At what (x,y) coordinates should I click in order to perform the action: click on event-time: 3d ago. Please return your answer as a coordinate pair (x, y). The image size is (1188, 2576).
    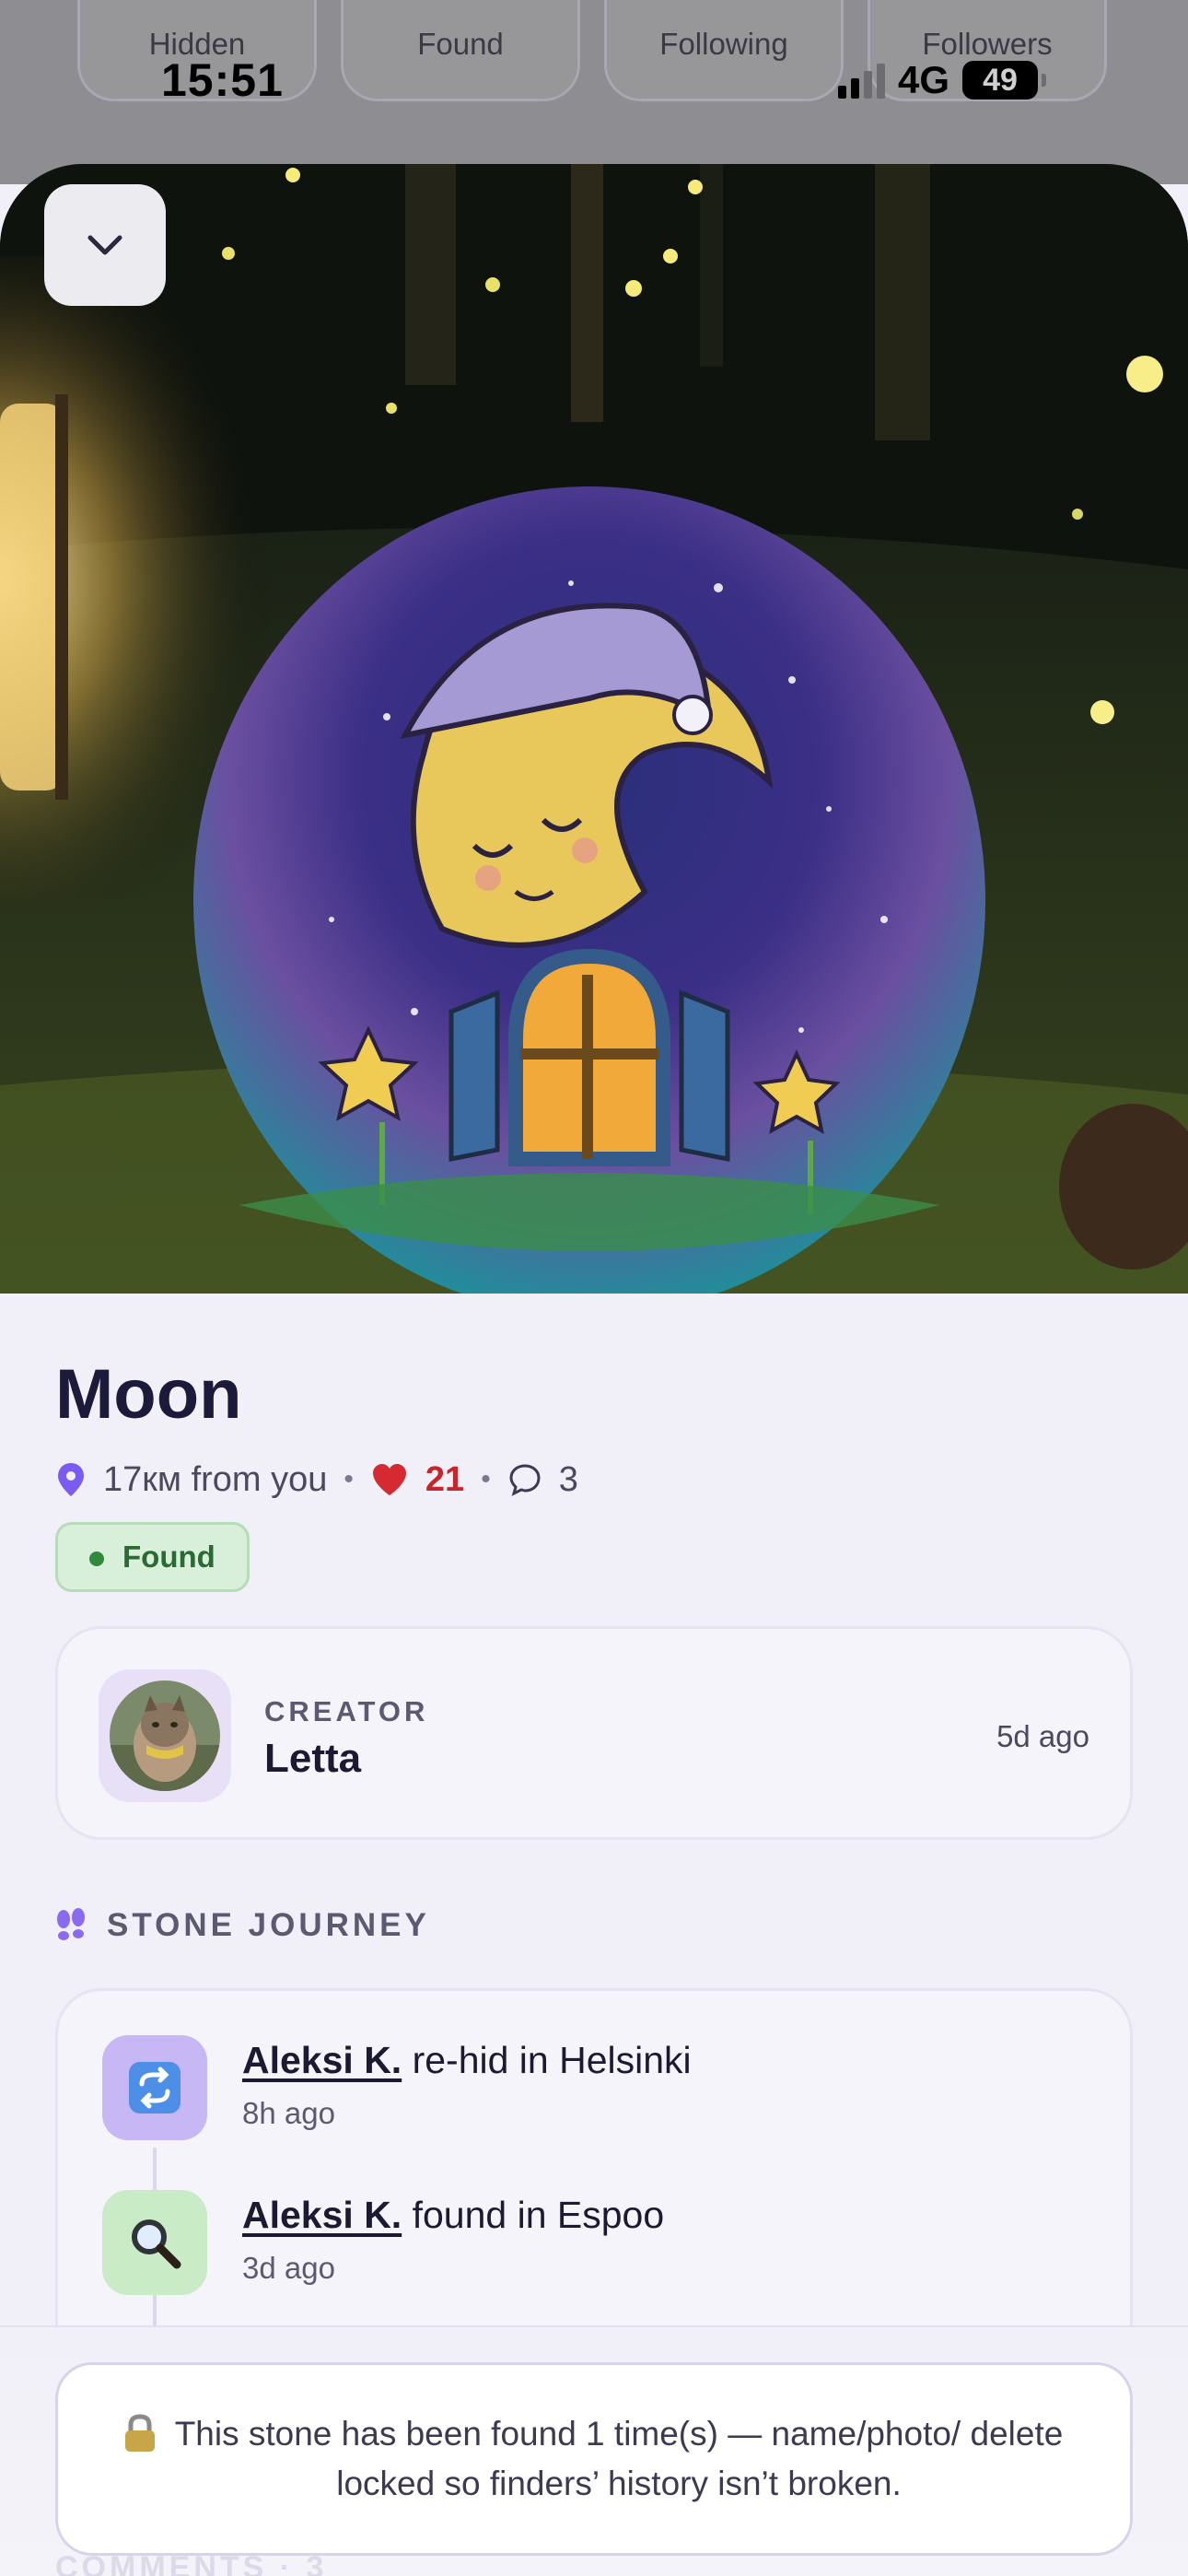
    Looking at the image, I should click on (288, 2268).